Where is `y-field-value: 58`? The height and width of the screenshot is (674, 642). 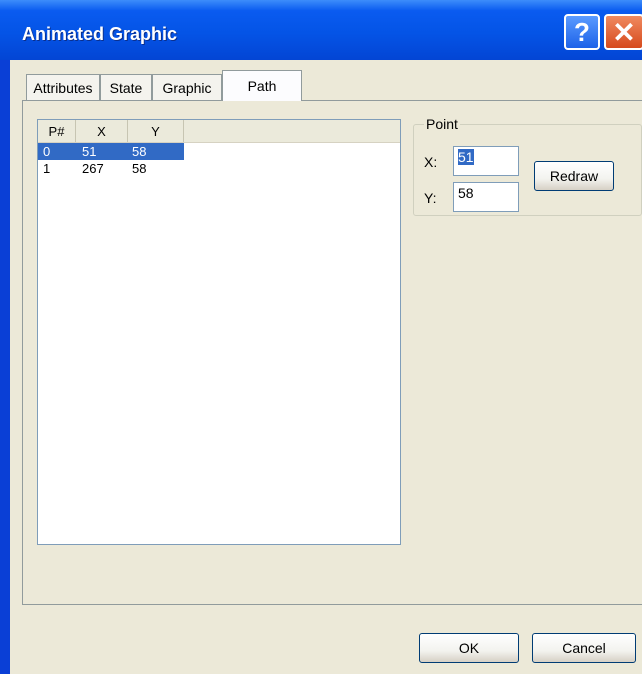
y-field-value: 58 is located at coordinates (466, 193).